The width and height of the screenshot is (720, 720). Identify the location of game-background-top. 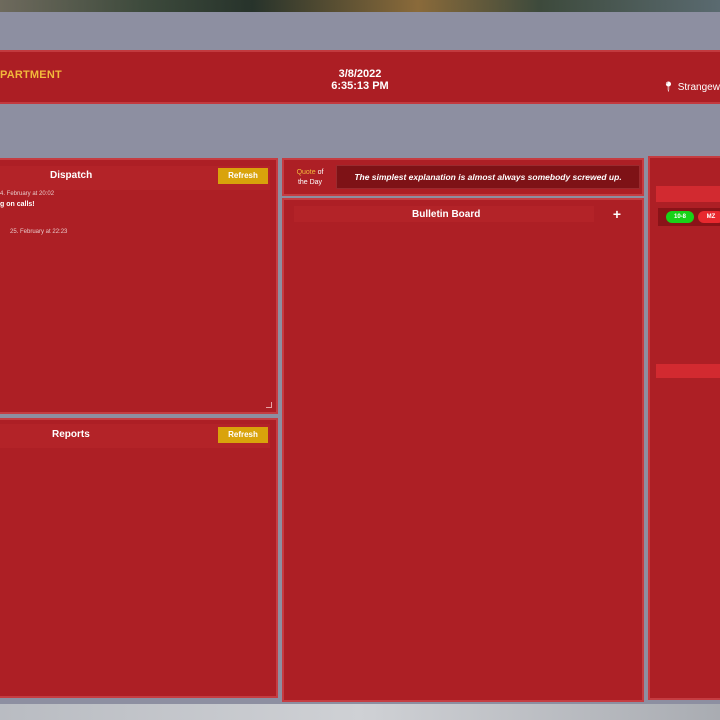
(360, 6).